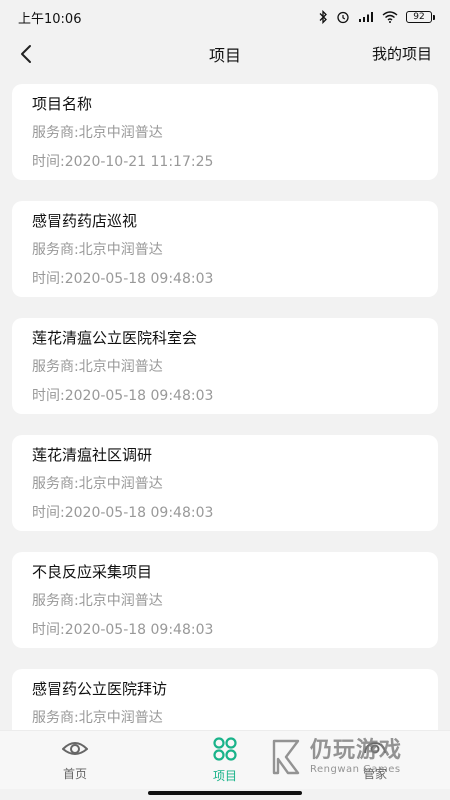  What do you see at coordinates (225, 793) in the screenshot?
I see `home-indicator` at bounding box center [225, 793].